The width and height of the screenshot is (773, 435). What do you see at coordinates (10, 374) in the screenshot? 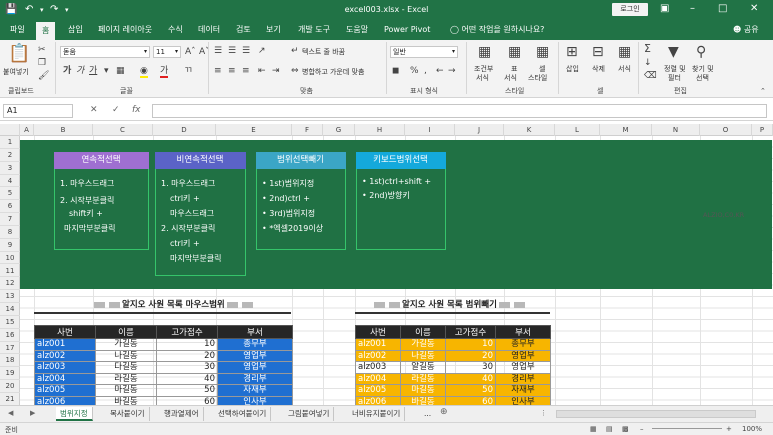
I see `row-header: 19` at bounding box center [10, 374].